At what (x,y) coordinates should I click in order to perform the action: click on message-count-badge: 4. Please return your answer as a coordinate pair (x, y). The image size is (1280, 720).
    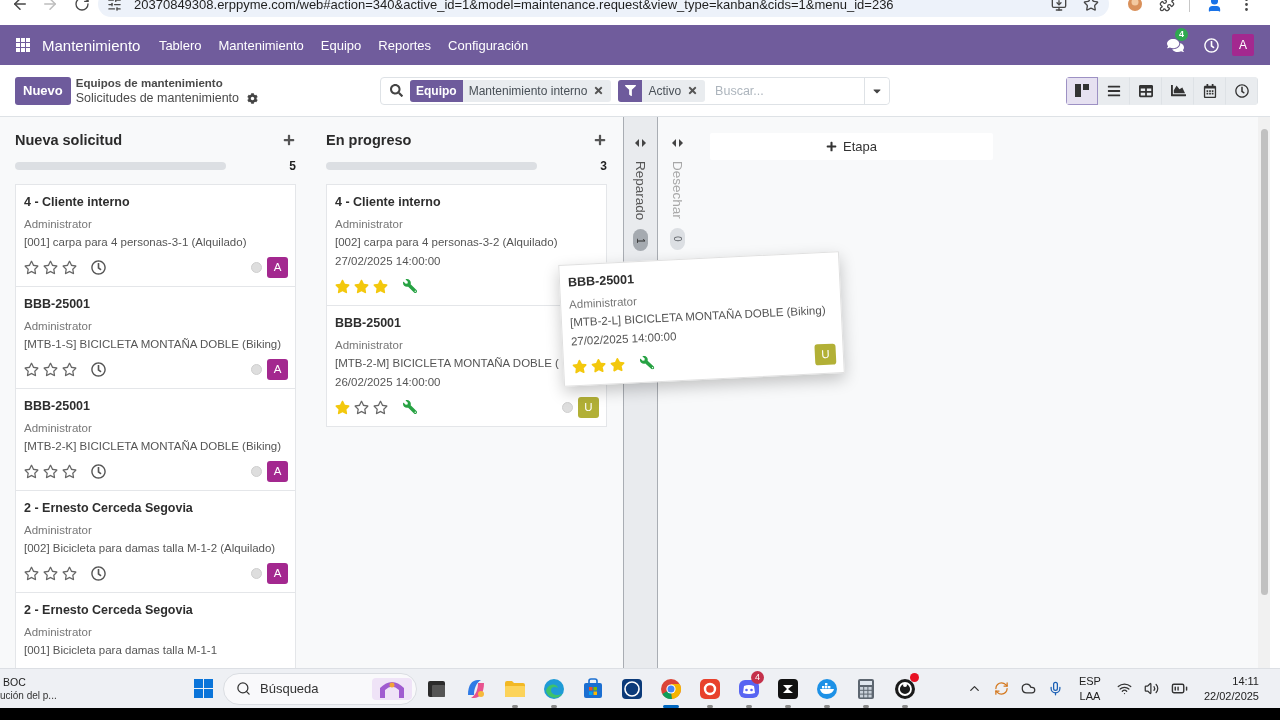
    Looking at the image, I should click on (1181, 34).